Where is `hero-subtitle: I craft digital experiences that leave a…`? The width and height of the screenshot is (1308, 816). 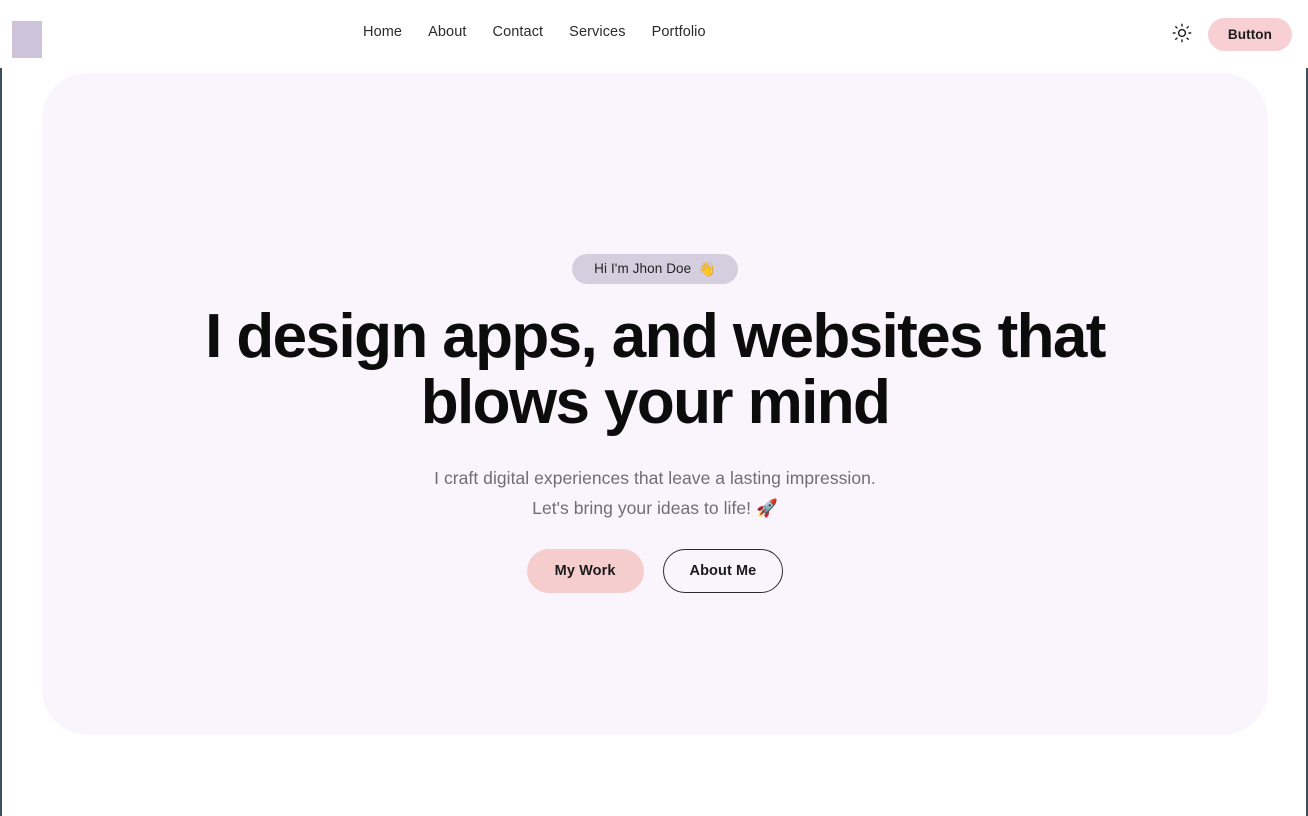 hero-subtitle: I craft digital experiences that leave a… is located at coordinates (655, 493).